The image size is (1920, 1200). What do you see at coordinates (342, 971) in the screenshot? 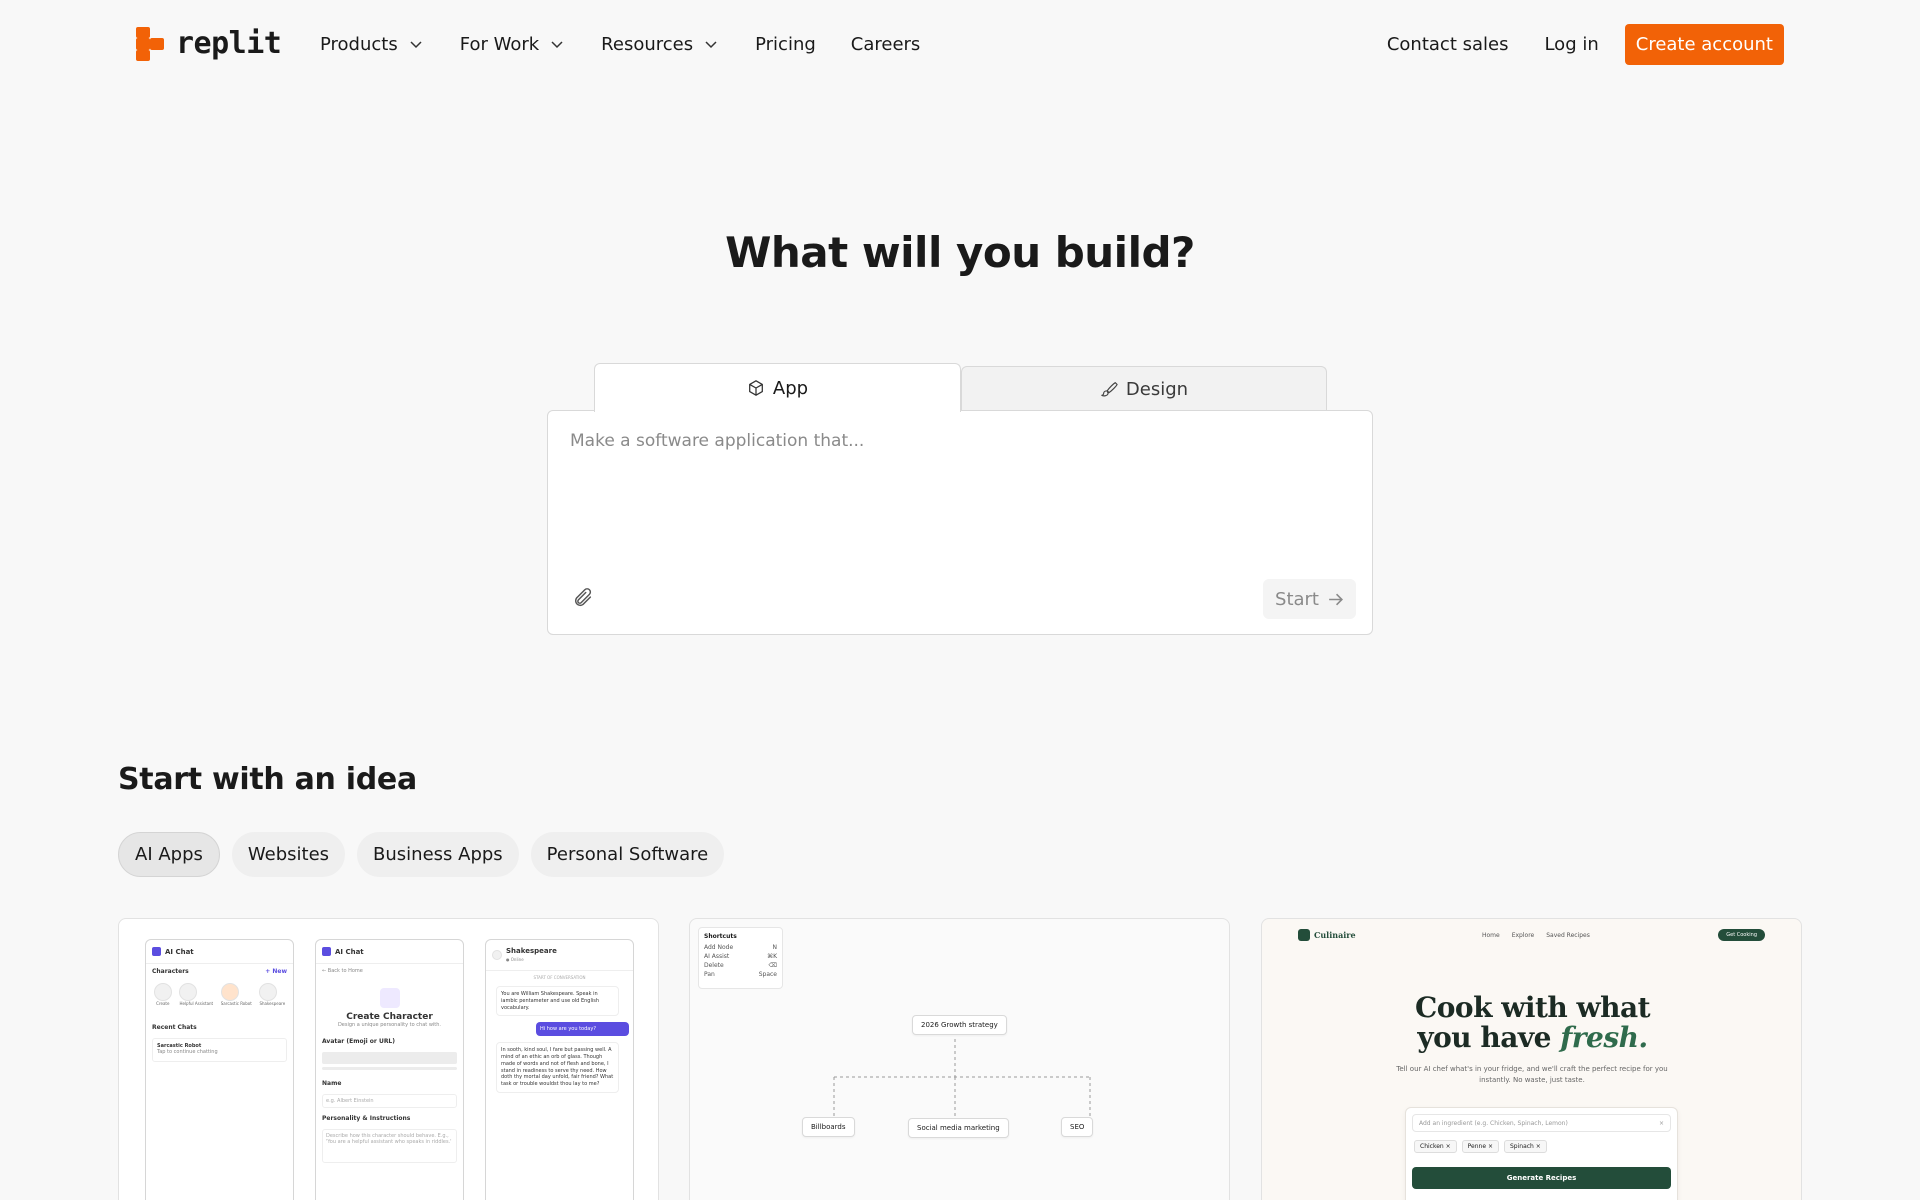
I see `back-link: ← Back to Home` at bounding box center [342, 971].